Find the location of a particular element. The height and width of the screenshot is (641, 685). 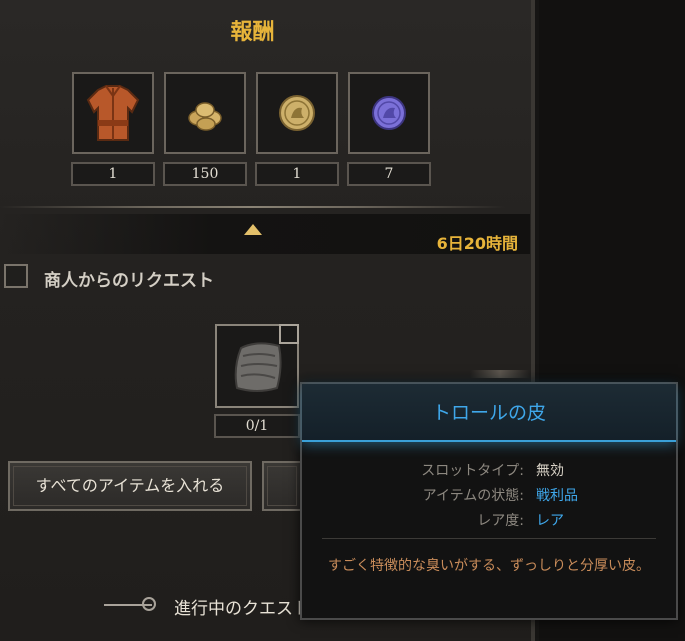

reward-qty-1: 1 is located at coordinates (113, 174).